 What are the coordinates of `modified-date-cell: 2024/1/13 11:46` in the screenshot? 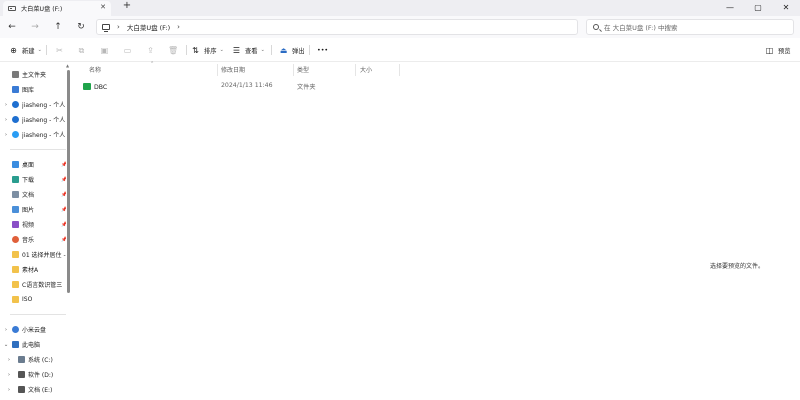 It's located at (247, 85).